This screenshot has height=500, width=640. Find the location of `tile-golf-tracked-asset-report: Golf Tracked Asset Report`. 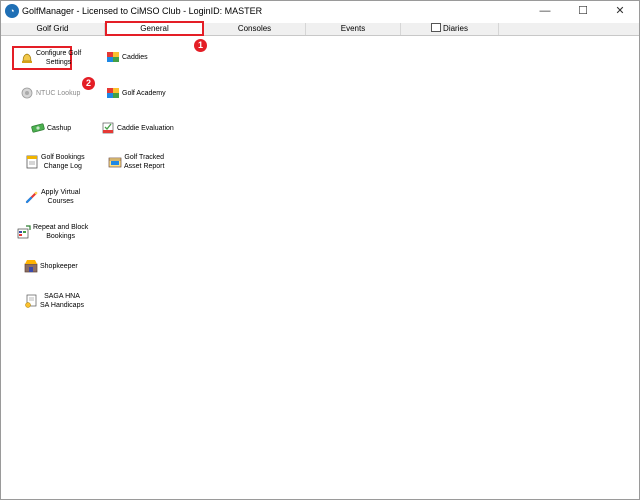

tile-golf-tracked-asset-report: Golf Tracked Asset Report is located at coordinates (136, 162).